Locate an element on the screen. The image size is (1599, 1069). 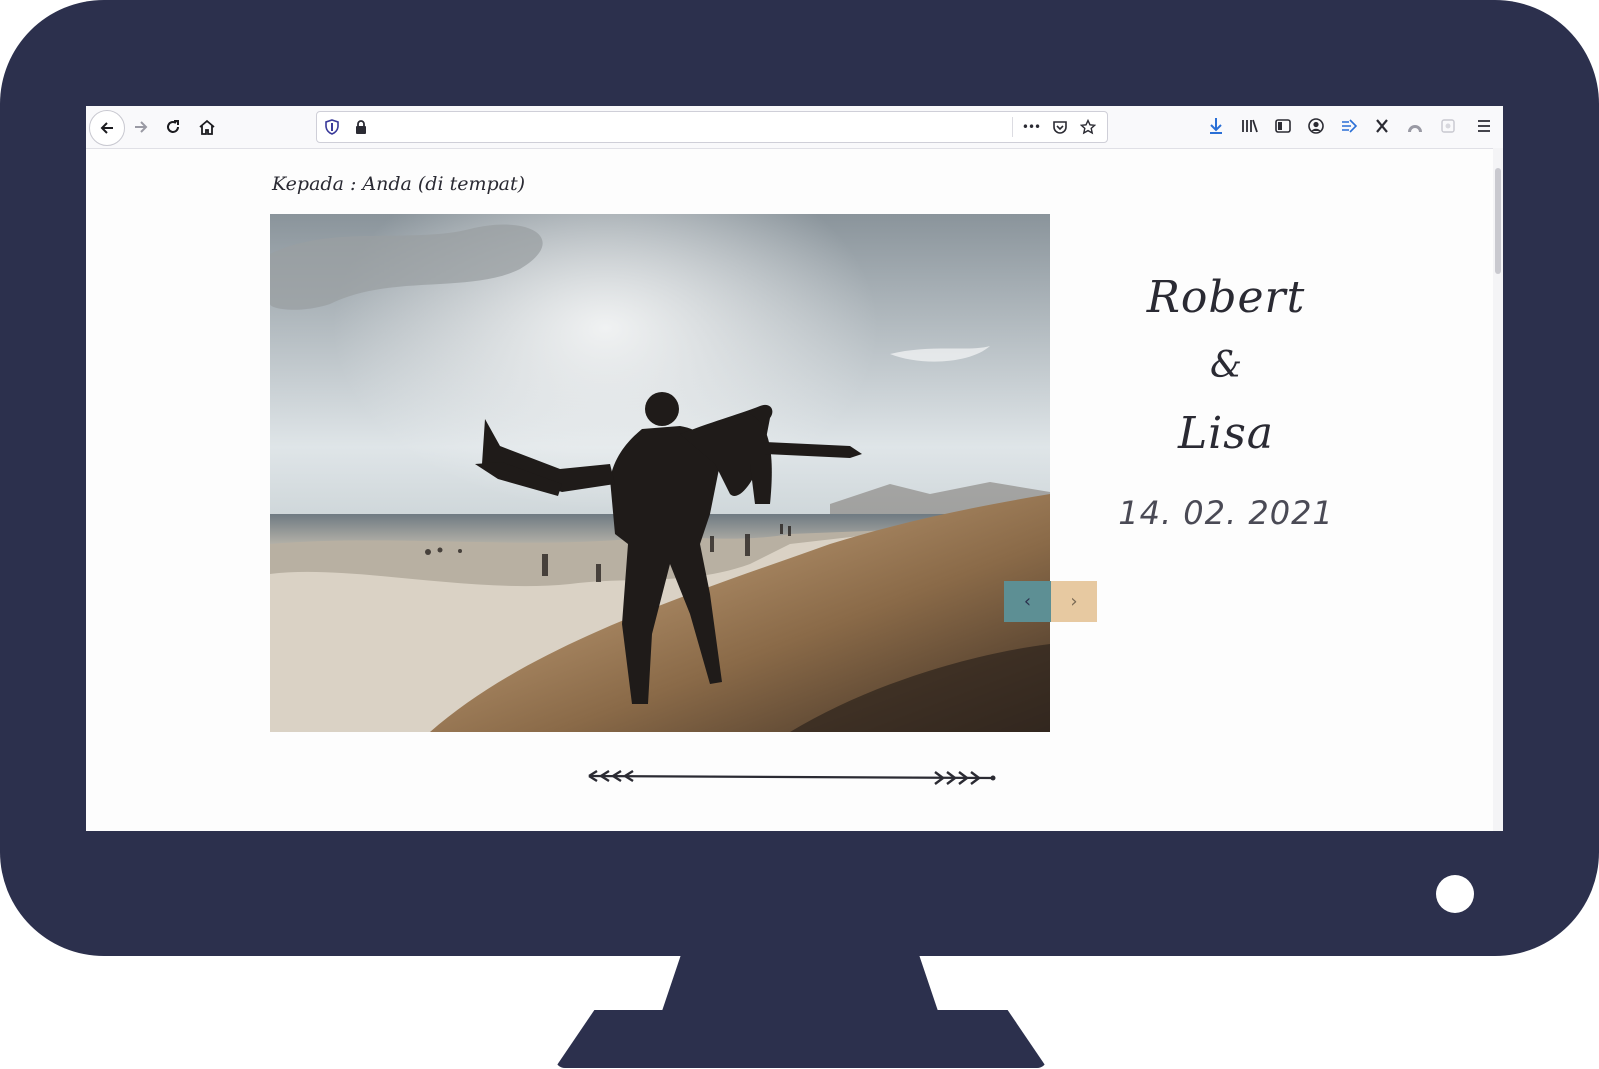
urlbar-separator is located at coordinates (1012, 127).